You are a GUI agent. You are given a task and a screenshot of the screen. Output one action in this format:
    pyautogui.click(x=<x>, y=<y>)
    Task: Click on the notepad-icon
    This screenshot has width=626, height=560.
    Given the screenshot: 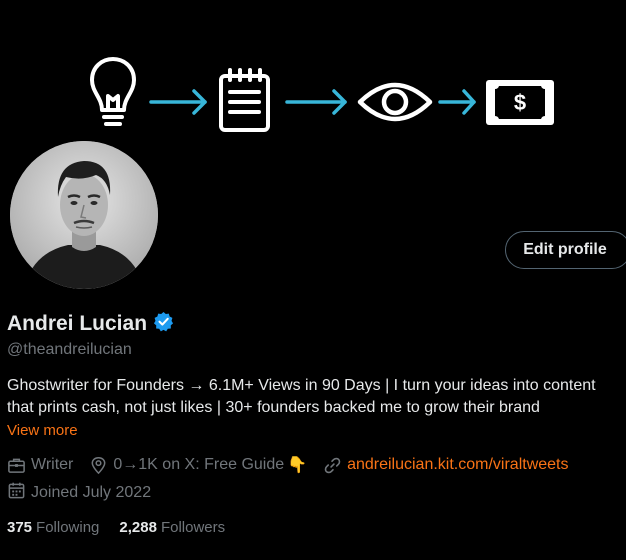 What is the action you would take?
    pyautogui.click(x=244, y=100)
    